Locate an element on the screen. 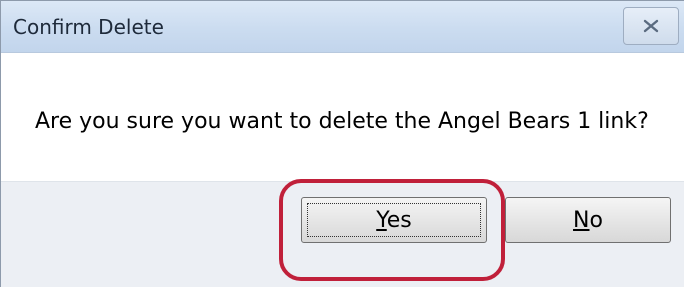 Image resolution: width=684 pixels, height=287 pixels. no-mnemonic: N is located at coordinates (581, 220).